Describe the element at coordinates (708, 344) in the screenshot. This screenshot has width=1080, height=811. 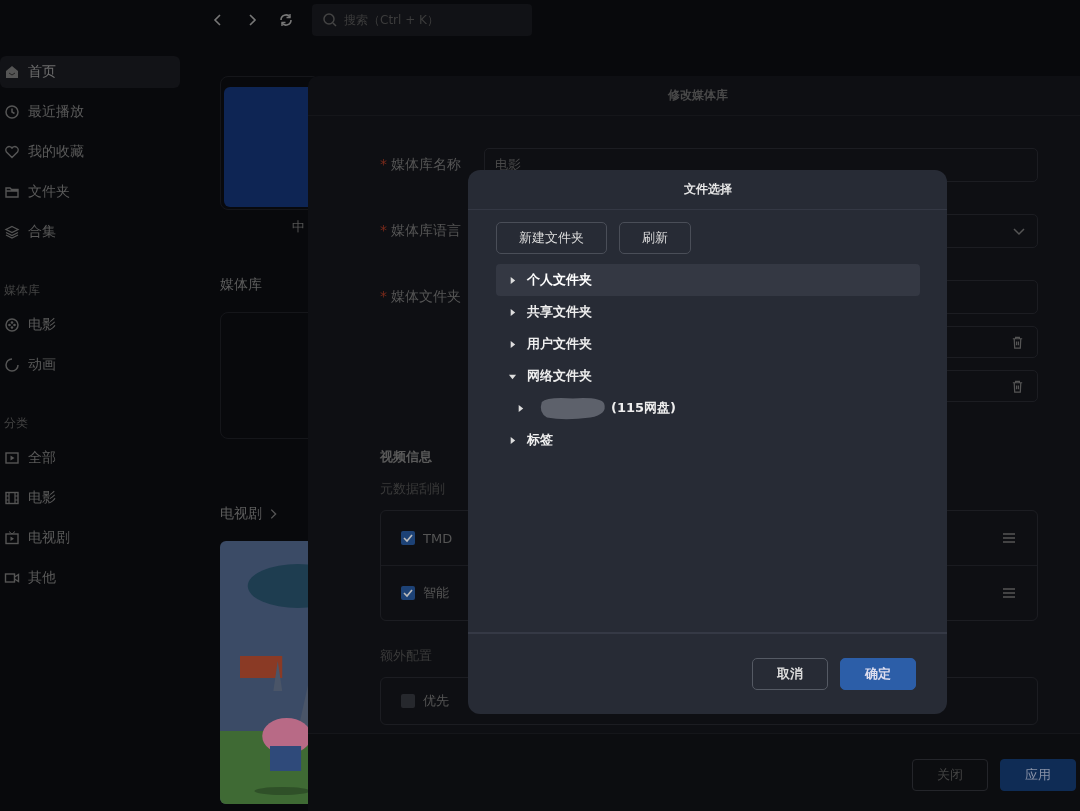
I see `tree-item: 用户文件夹` at that location.